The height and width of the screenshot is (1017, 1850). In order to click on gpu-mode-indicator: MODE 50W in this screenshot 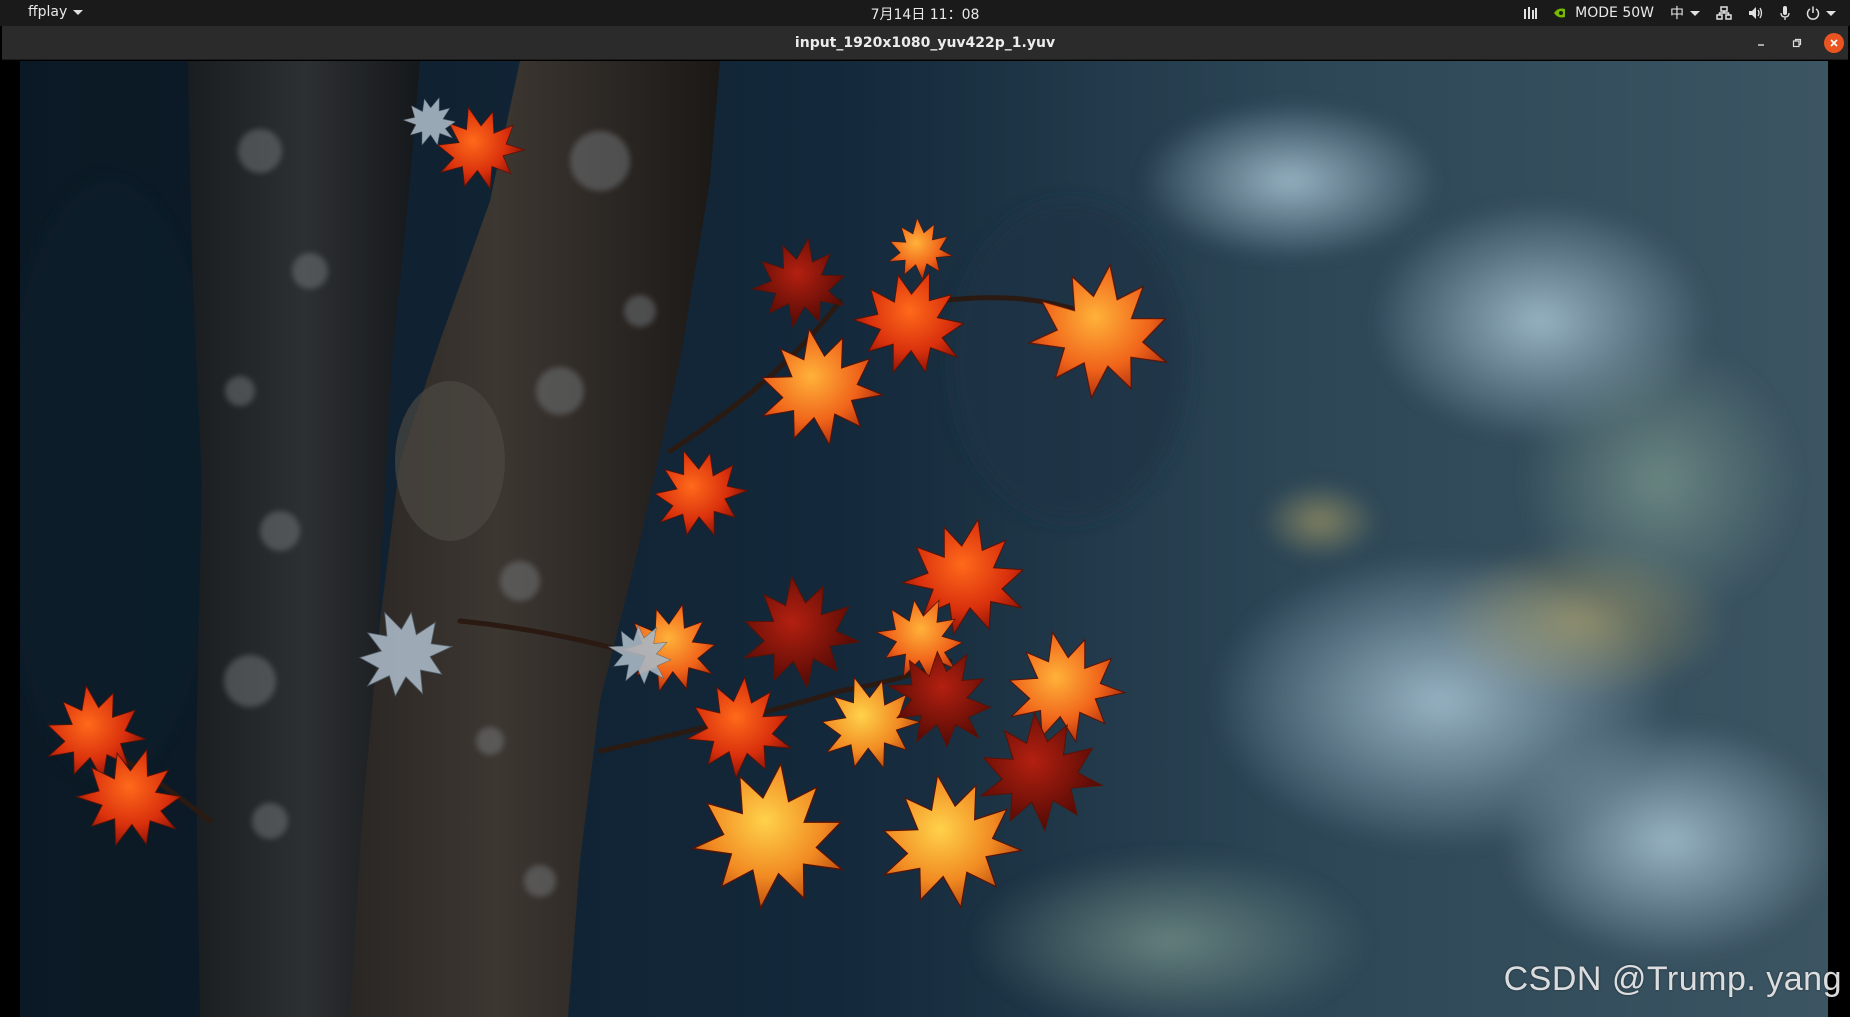, I will do `click(1603, 13)`.